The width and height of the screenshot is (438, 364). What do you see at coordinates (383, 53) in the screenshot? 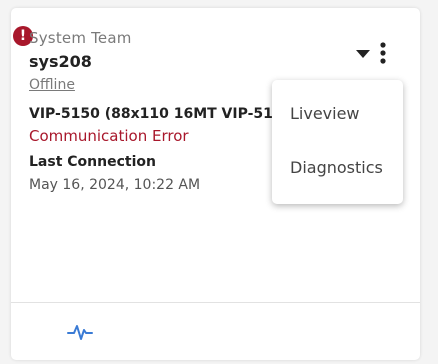
I see `kebab-menu-icon` at bounding box center [383, 53].